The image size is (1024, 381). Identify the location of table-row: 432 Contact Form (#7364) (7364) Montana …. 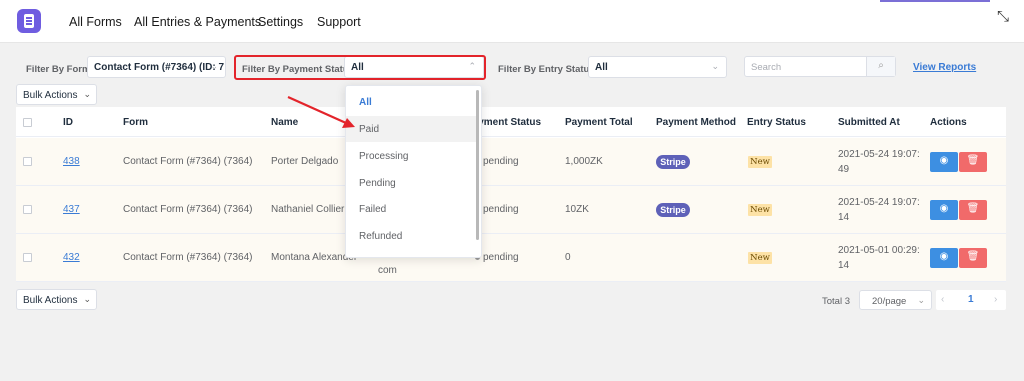
(511, 258).